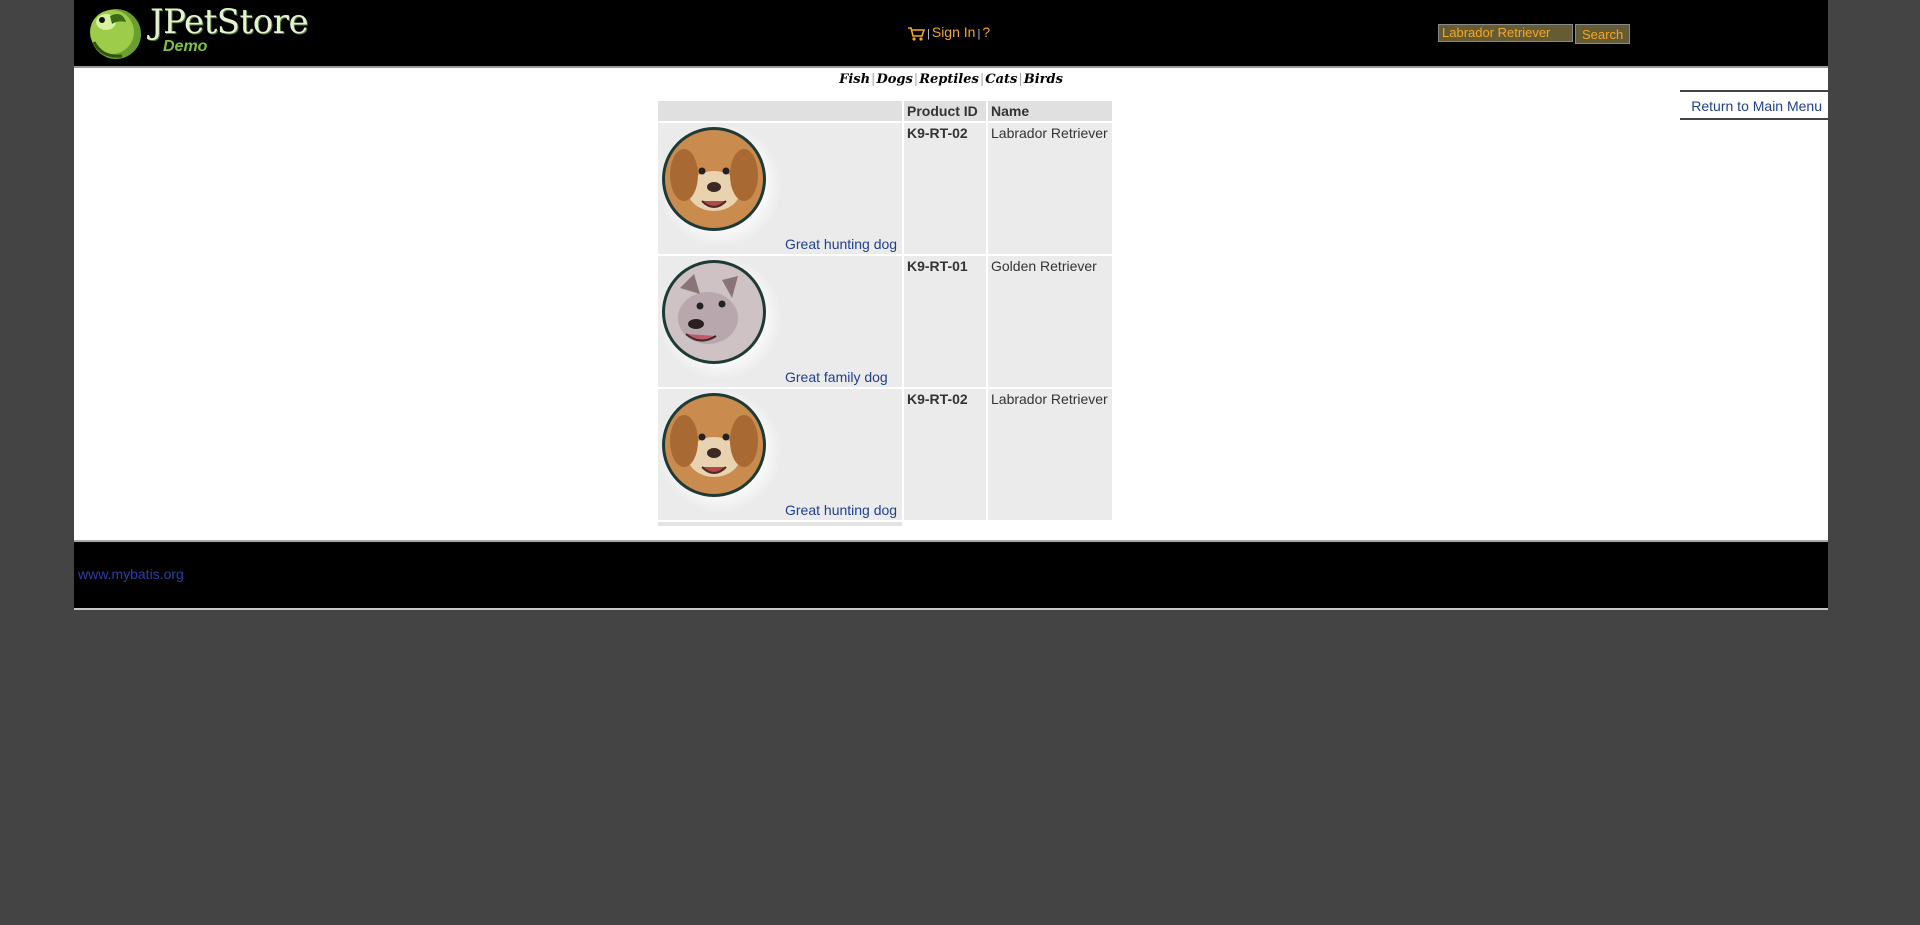 This screenshot has height=925, width=1920. Describe the element at coordinates (115, 34) in the screenshot. I see `parrot-logo-icon` at that location.